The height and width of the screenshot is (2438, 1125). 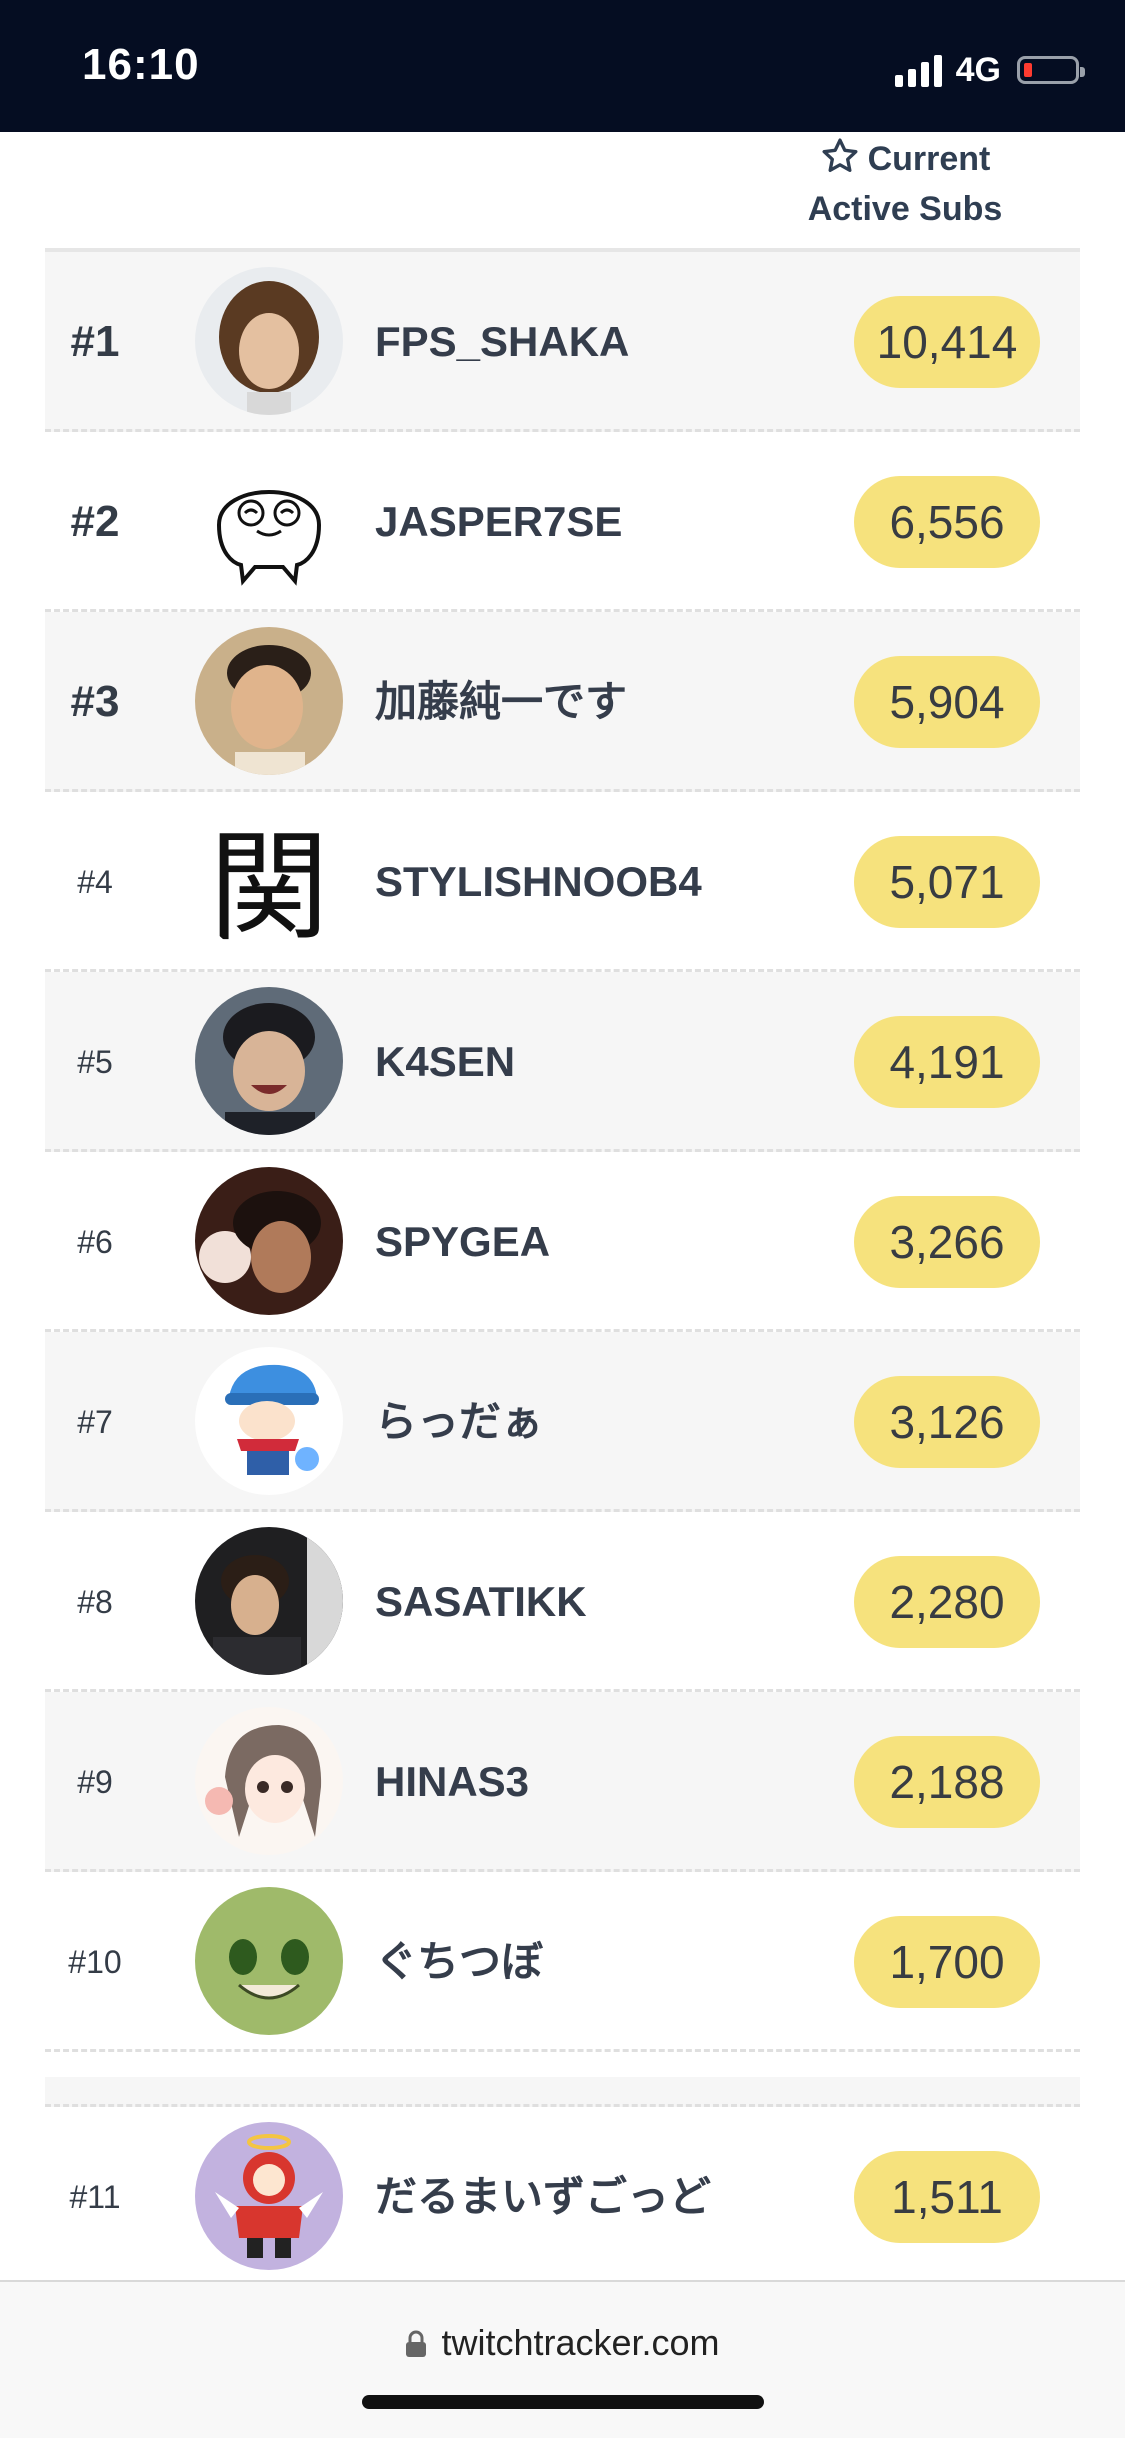 I want to click on rank-label: #4, so click(x=95, y=882).